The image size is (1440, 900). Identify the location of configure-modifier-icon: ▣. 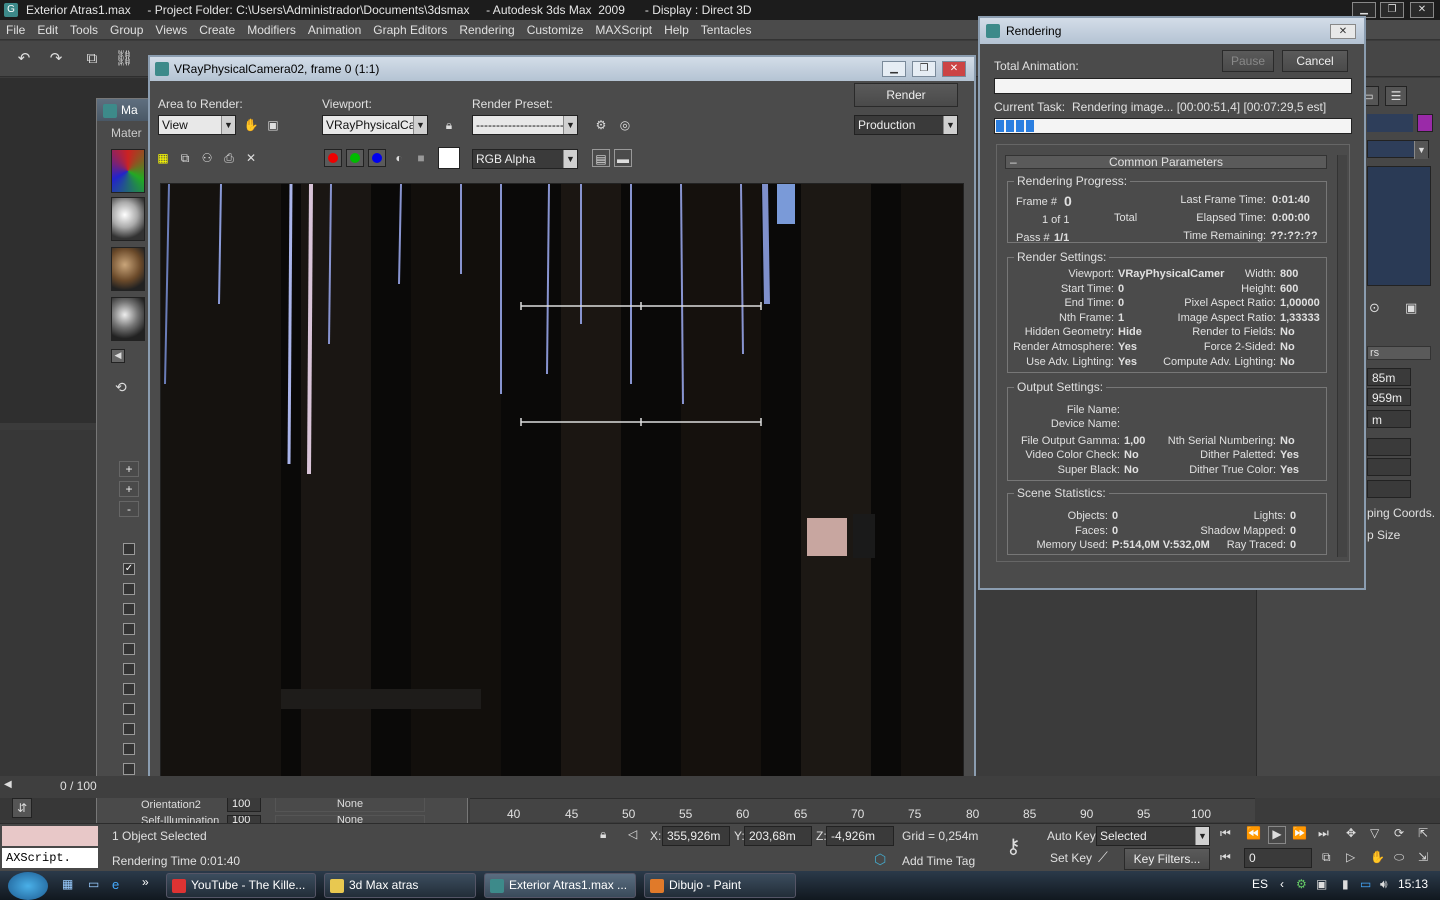
(1414, 309).